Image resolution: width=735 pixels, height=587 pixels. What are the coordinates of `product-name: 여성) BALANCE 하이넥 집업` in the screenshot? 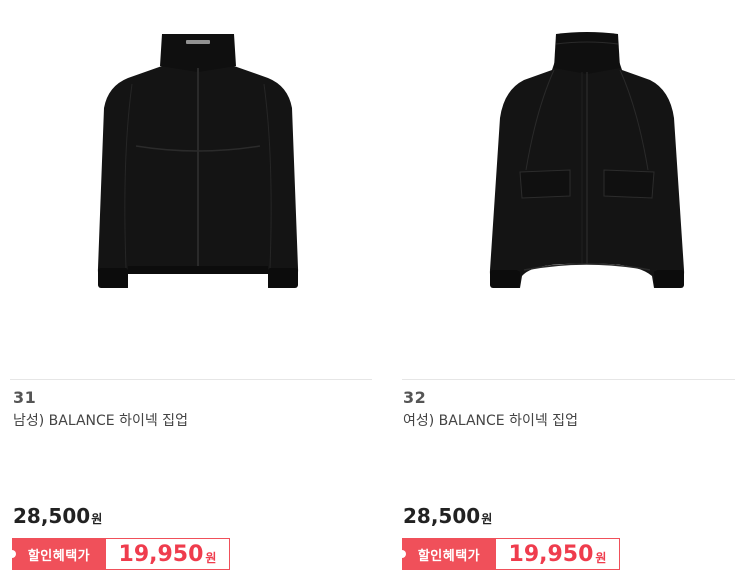 It's located at (490, 420).